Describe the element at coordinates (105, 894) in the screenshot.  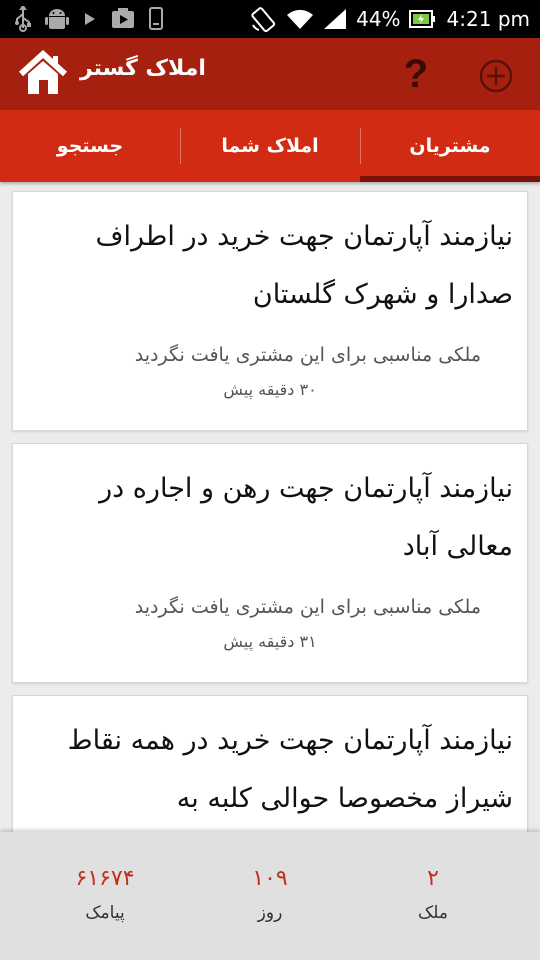
I see `stat-sms: ۶۱۶۷۴ پیامک` at that location.